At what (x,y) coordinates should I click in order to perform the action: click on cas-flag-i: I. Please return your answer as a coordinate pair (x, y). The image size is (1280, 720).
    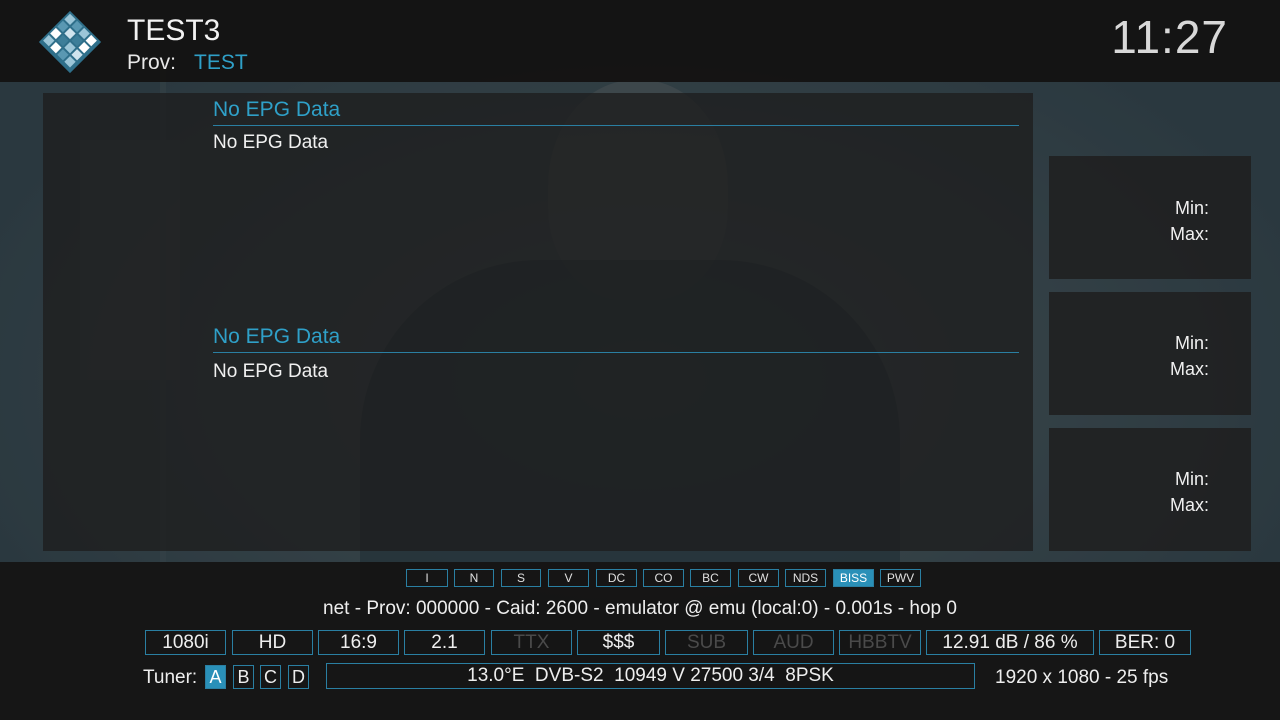
    Looking at the image, I should click on (427, 578).